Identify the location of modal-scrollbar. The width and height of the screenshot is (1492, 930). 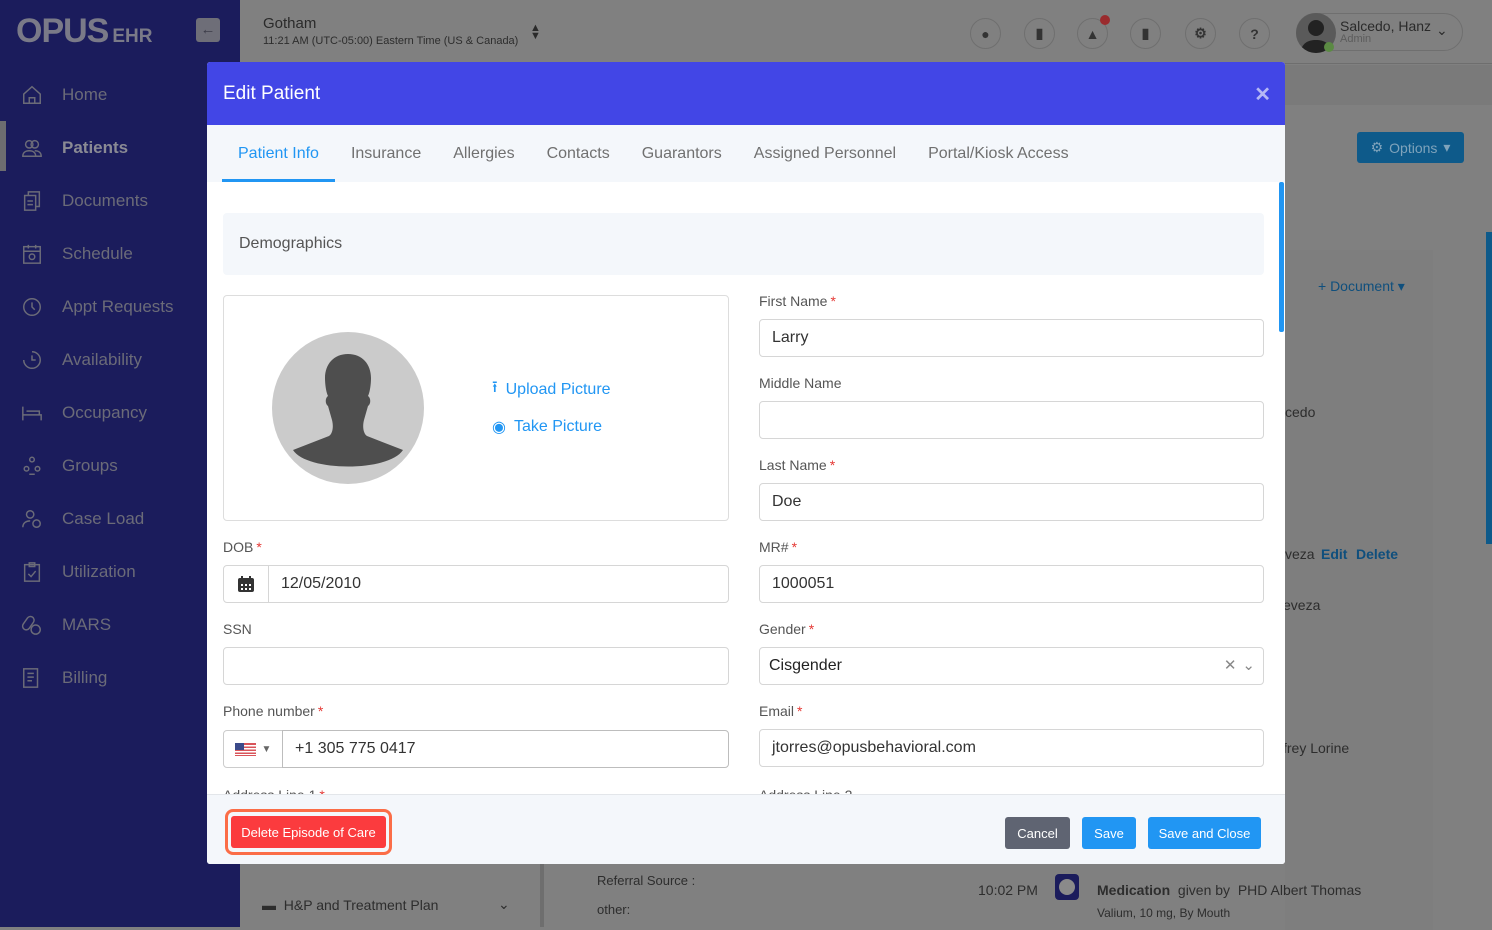
(1281, 257).